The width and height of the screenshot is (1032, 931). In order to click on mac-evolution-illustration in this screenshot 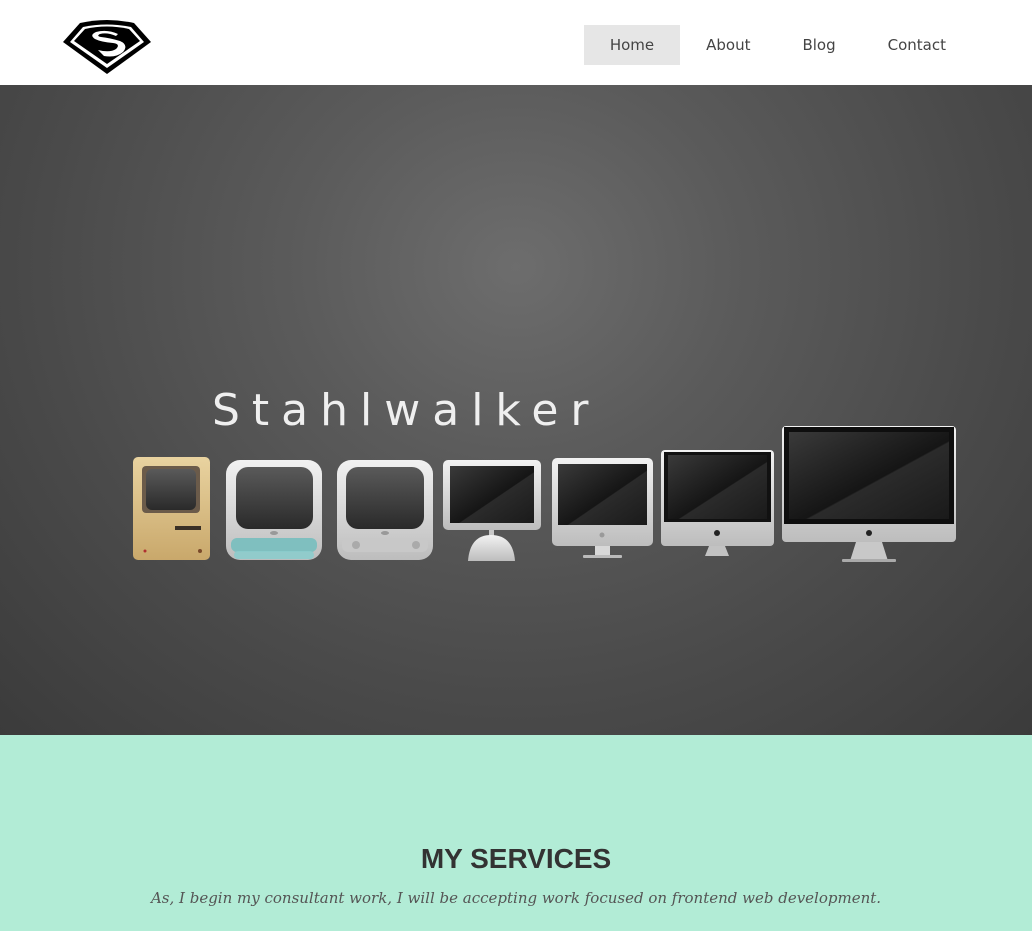, I will do `click(544, 494)`.